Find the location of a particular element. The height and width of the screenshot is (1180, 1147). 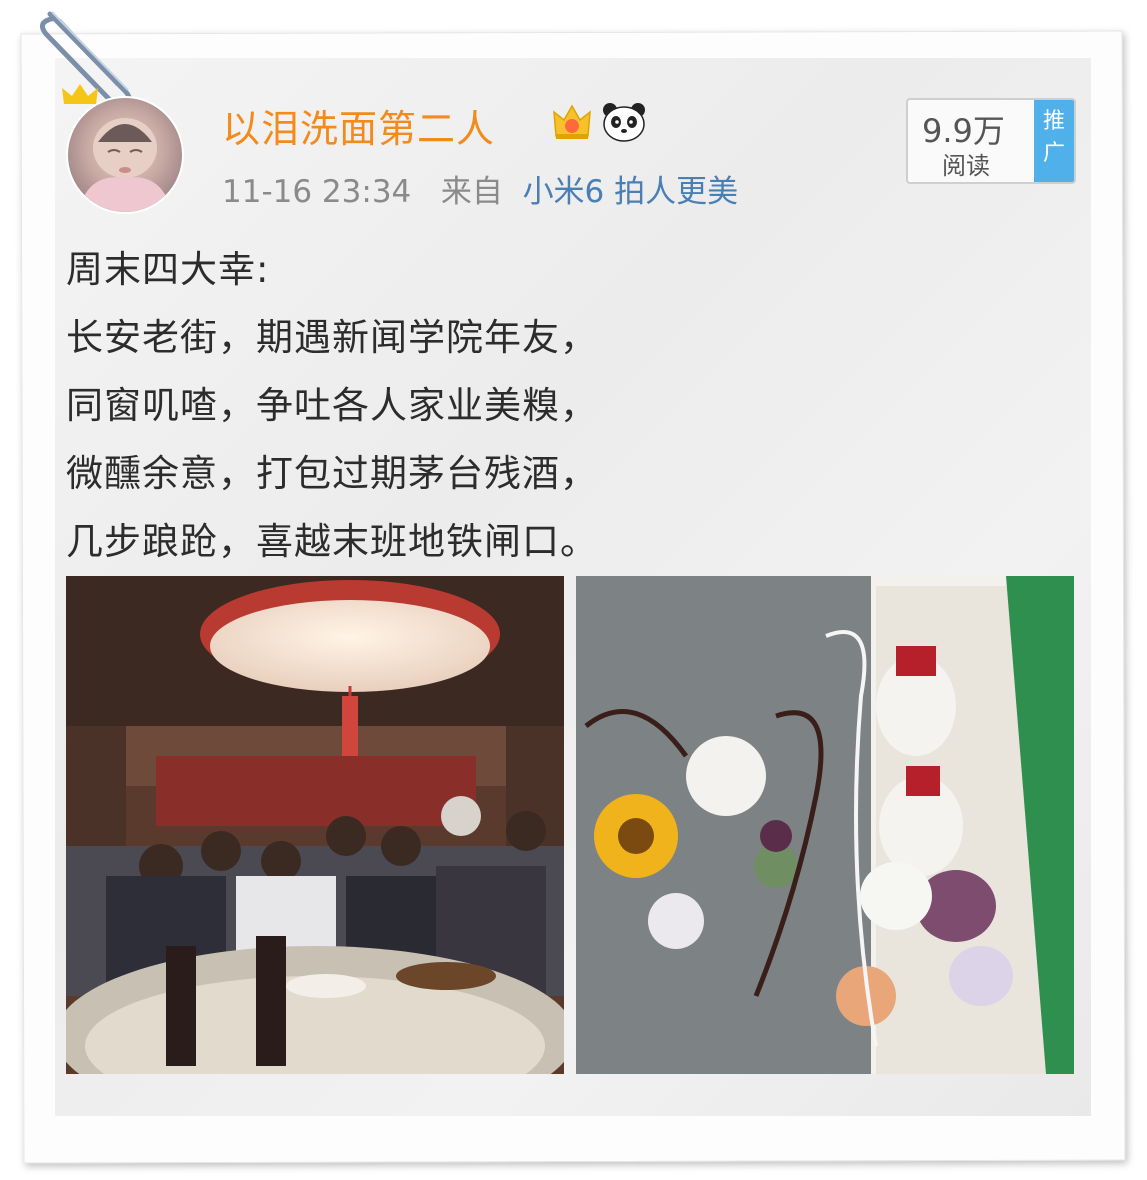

post-meta: 11-16 23:34 来自 小米6 拍人更美 is located at coordinates (480, 188).